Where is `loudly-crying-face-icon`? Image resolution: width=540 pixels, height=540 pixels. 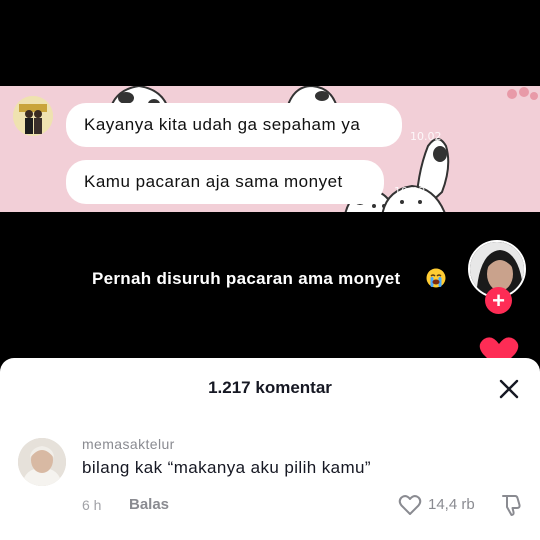
loudly-crying-face-icon is located at coordinates (436, 278).